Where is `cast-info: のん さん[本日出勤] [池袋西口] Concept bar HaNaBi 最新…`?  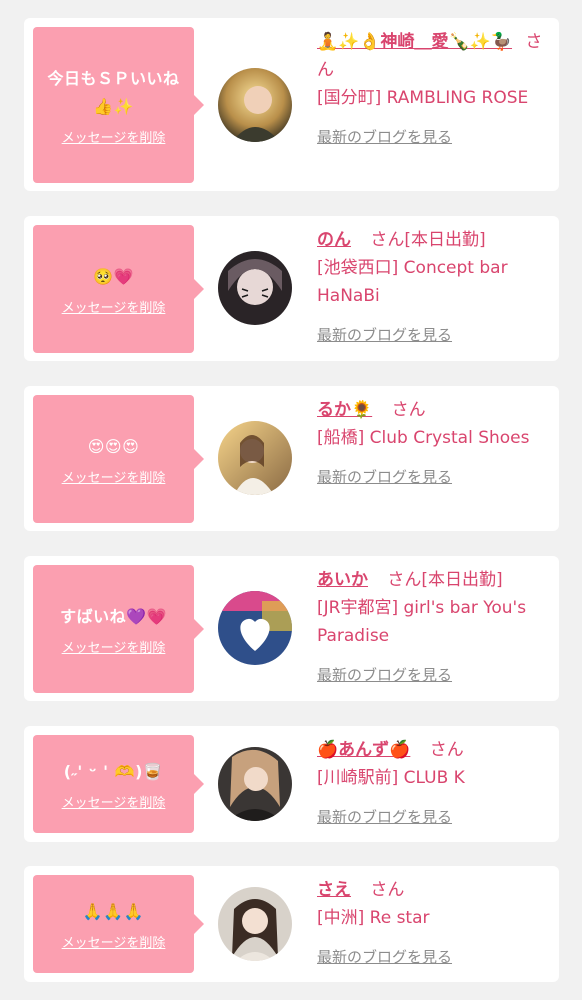 cast-info: のん さん[本日出勤] [池袋西口] Concept bar HaNaBi 最新… is located at coordinates (435, 286).